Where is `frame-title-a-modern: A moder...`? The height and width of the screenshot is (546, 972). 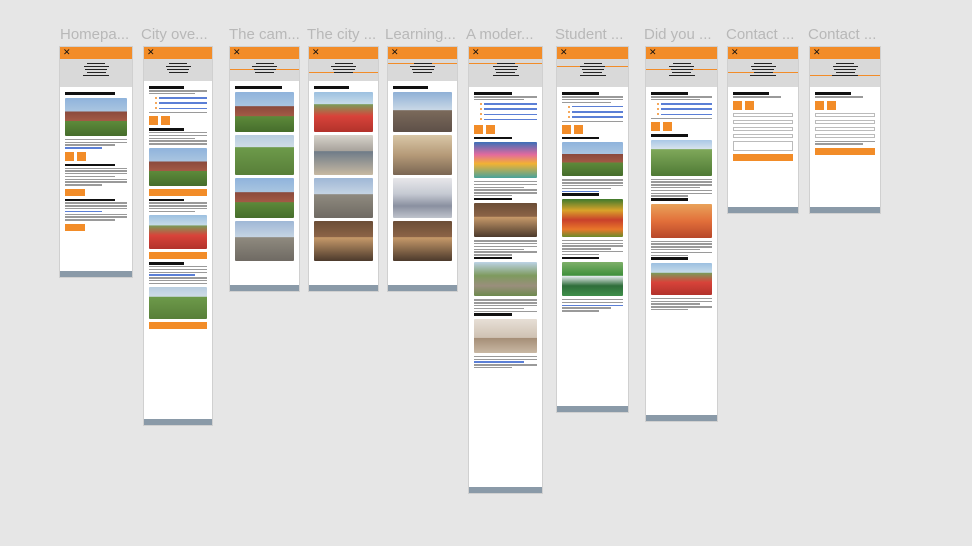
frame-title-a-modern: A moder... is located at coordinates (506, 34).